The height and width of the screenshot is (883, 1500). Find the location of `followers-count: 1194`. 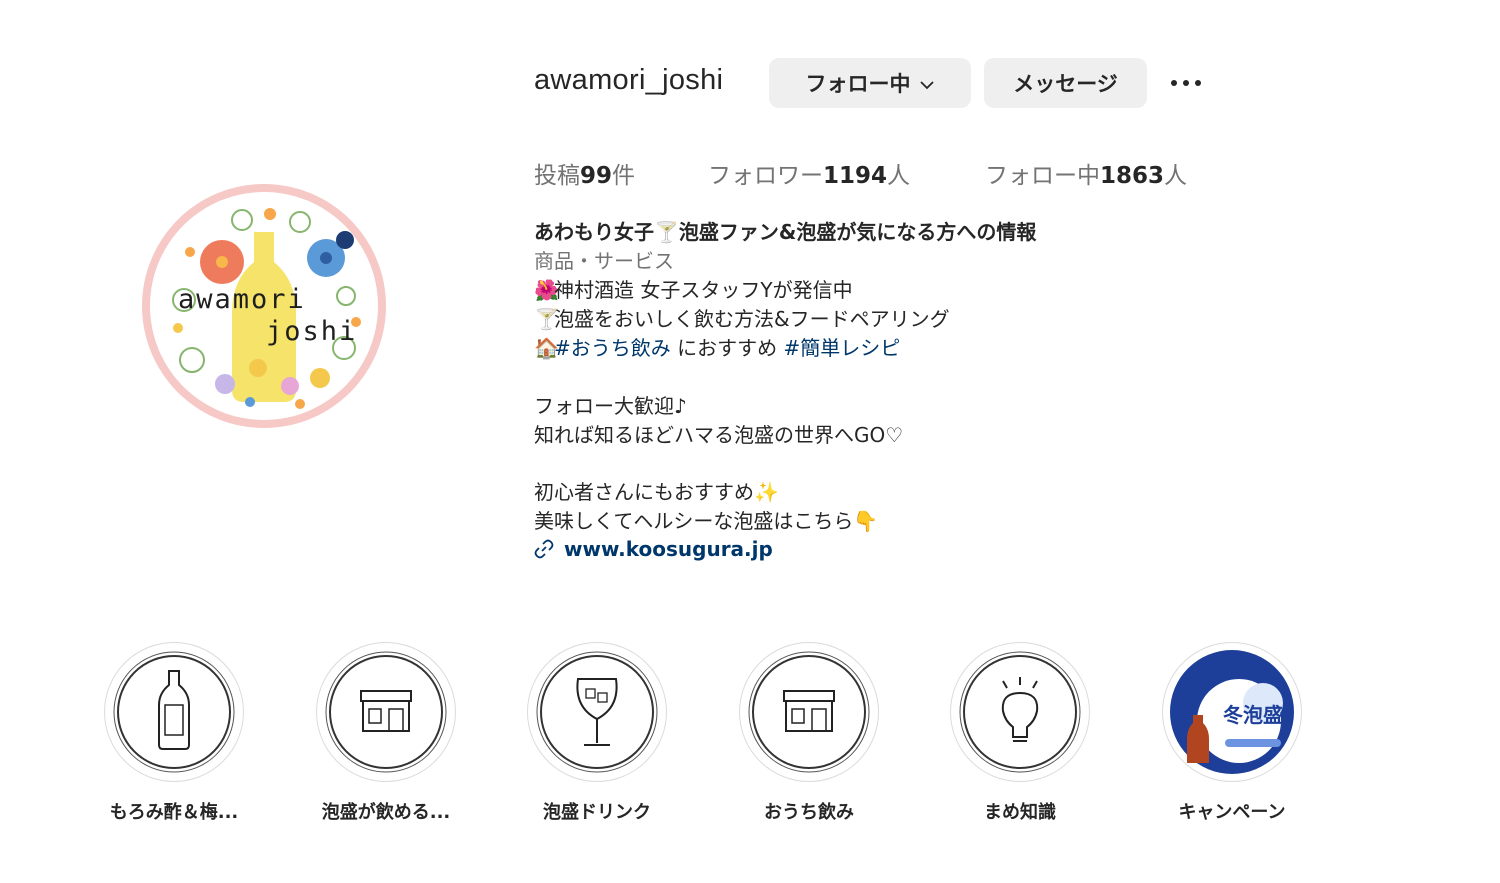

followers-count: 1194 is located at coordinates (855, 176).